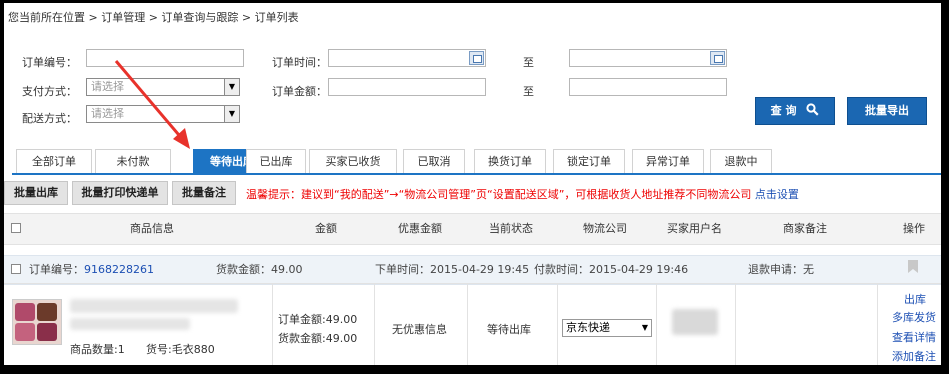 This screenshot has height=374, width=949. Describe the element at coordinates (36, 193) in the screenshot. I see `batch-ship-button: 批量出库` at that location.